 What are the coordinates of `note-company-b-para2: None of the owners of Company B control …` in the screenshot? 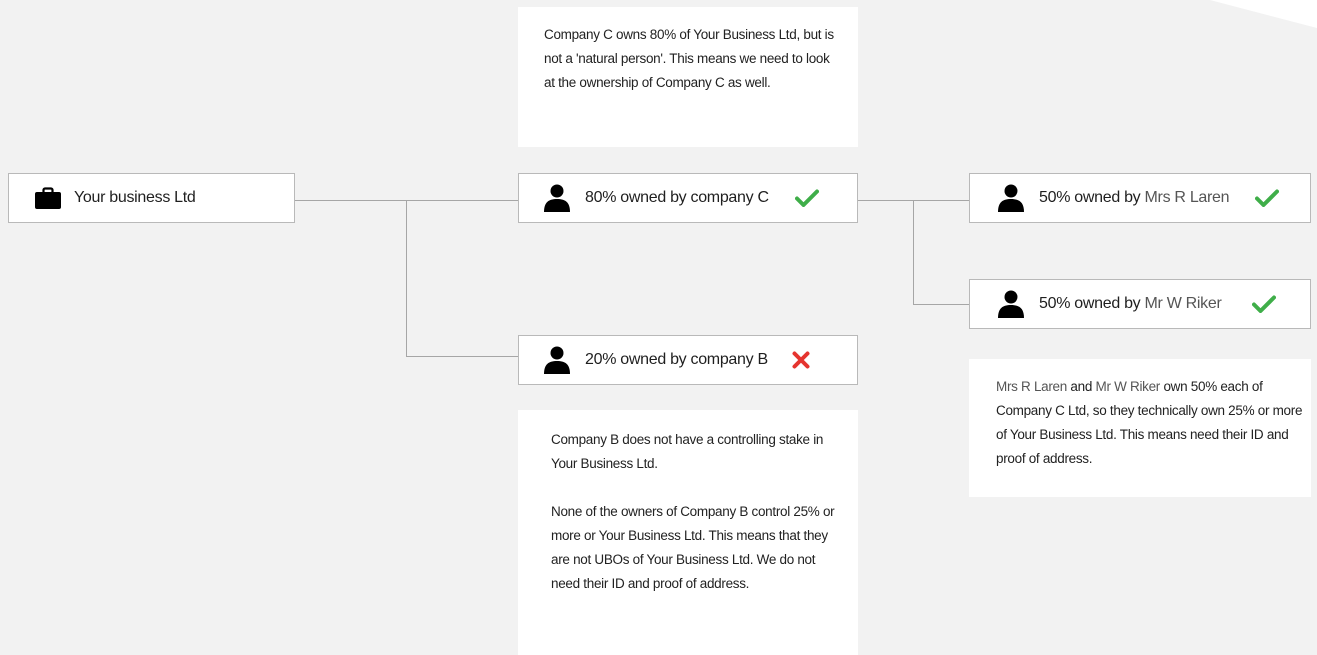 It's located at (693, 547).